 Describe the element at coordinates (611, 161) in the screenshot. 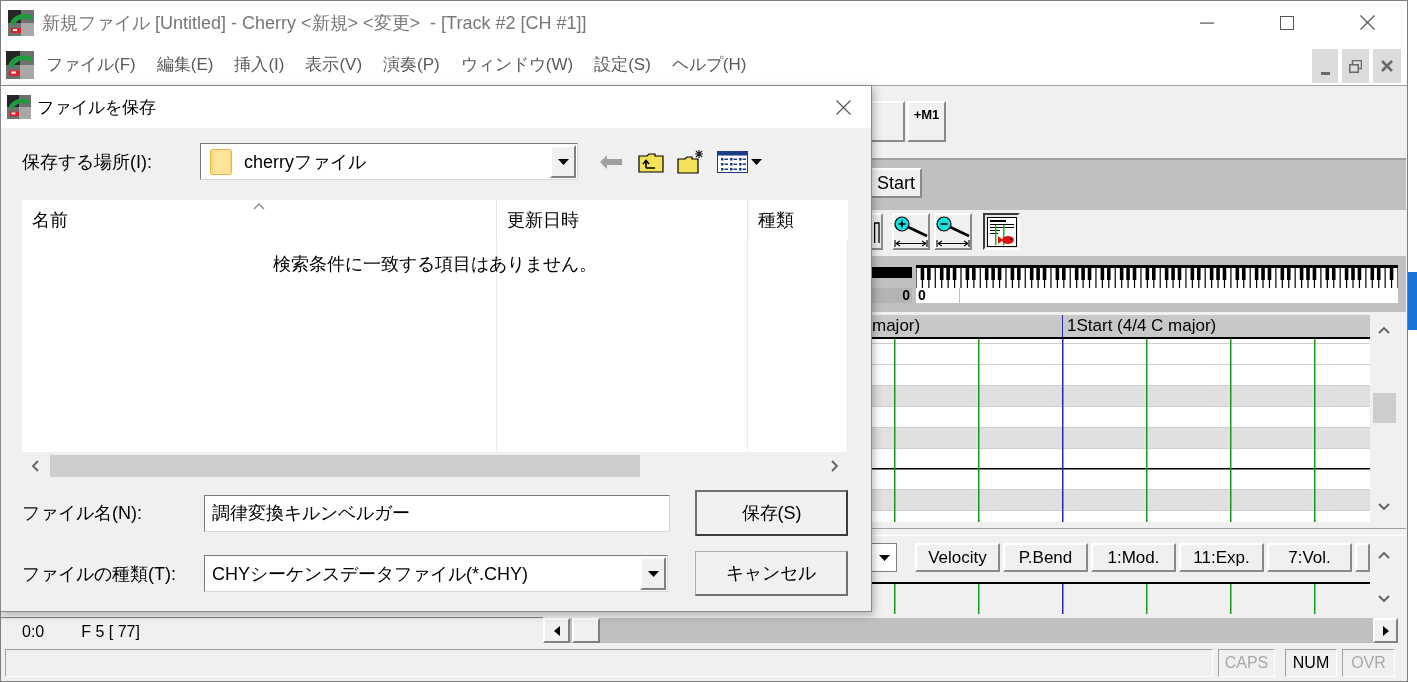

I see `back-arrow-icon` at that location.